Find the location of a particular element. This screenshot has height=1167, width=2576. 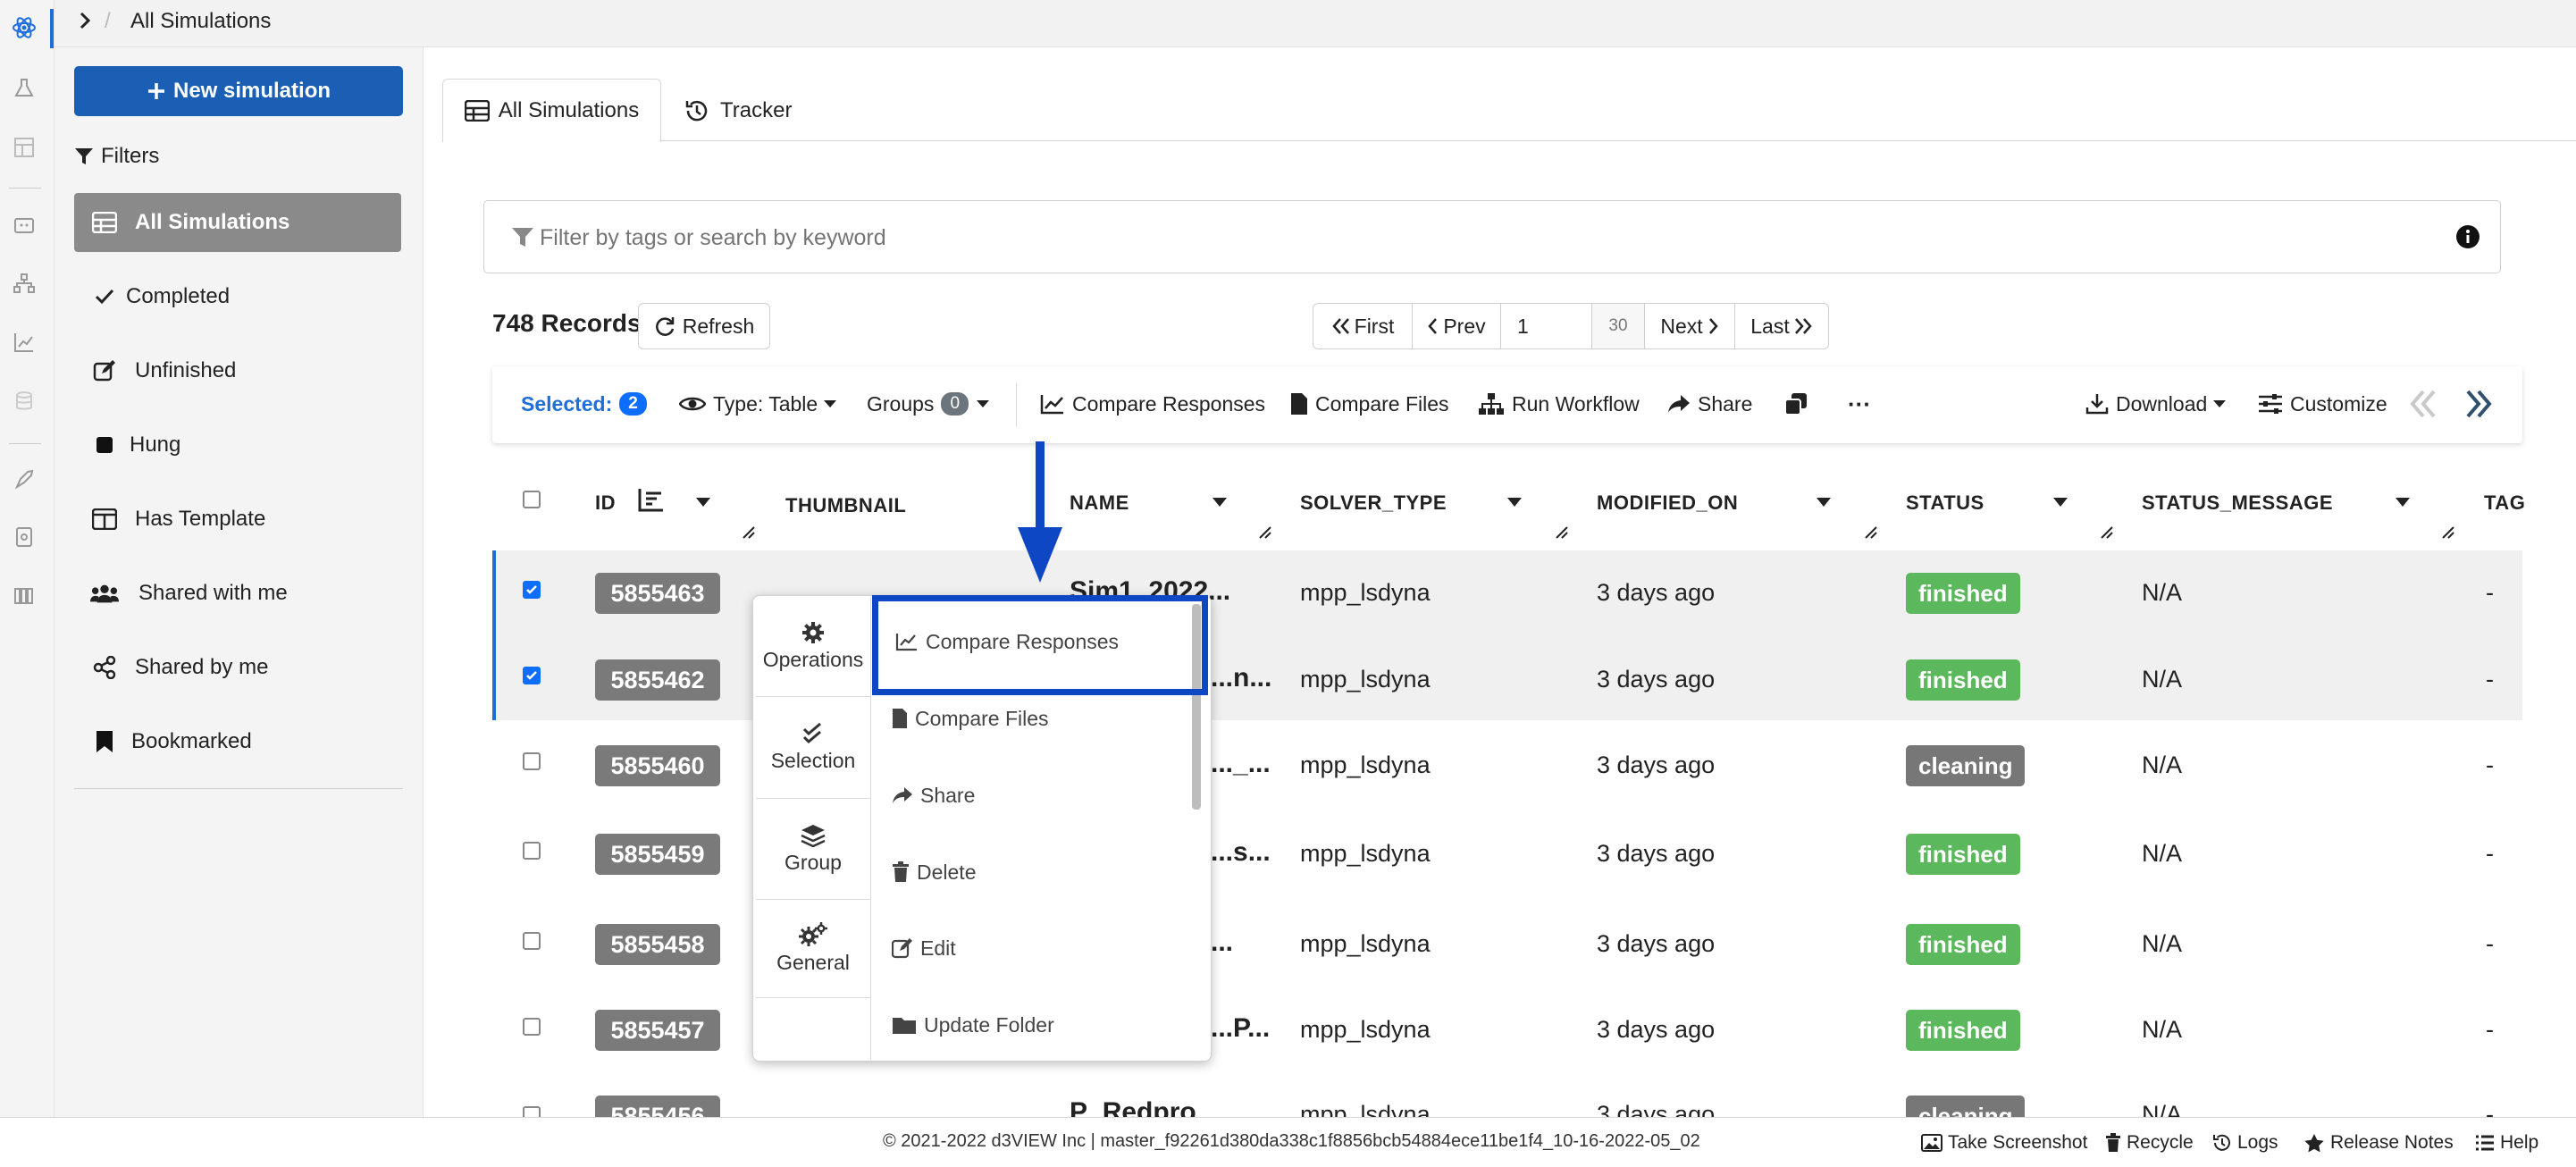

scroll-left-icon is located at coordinates (2423, 404).